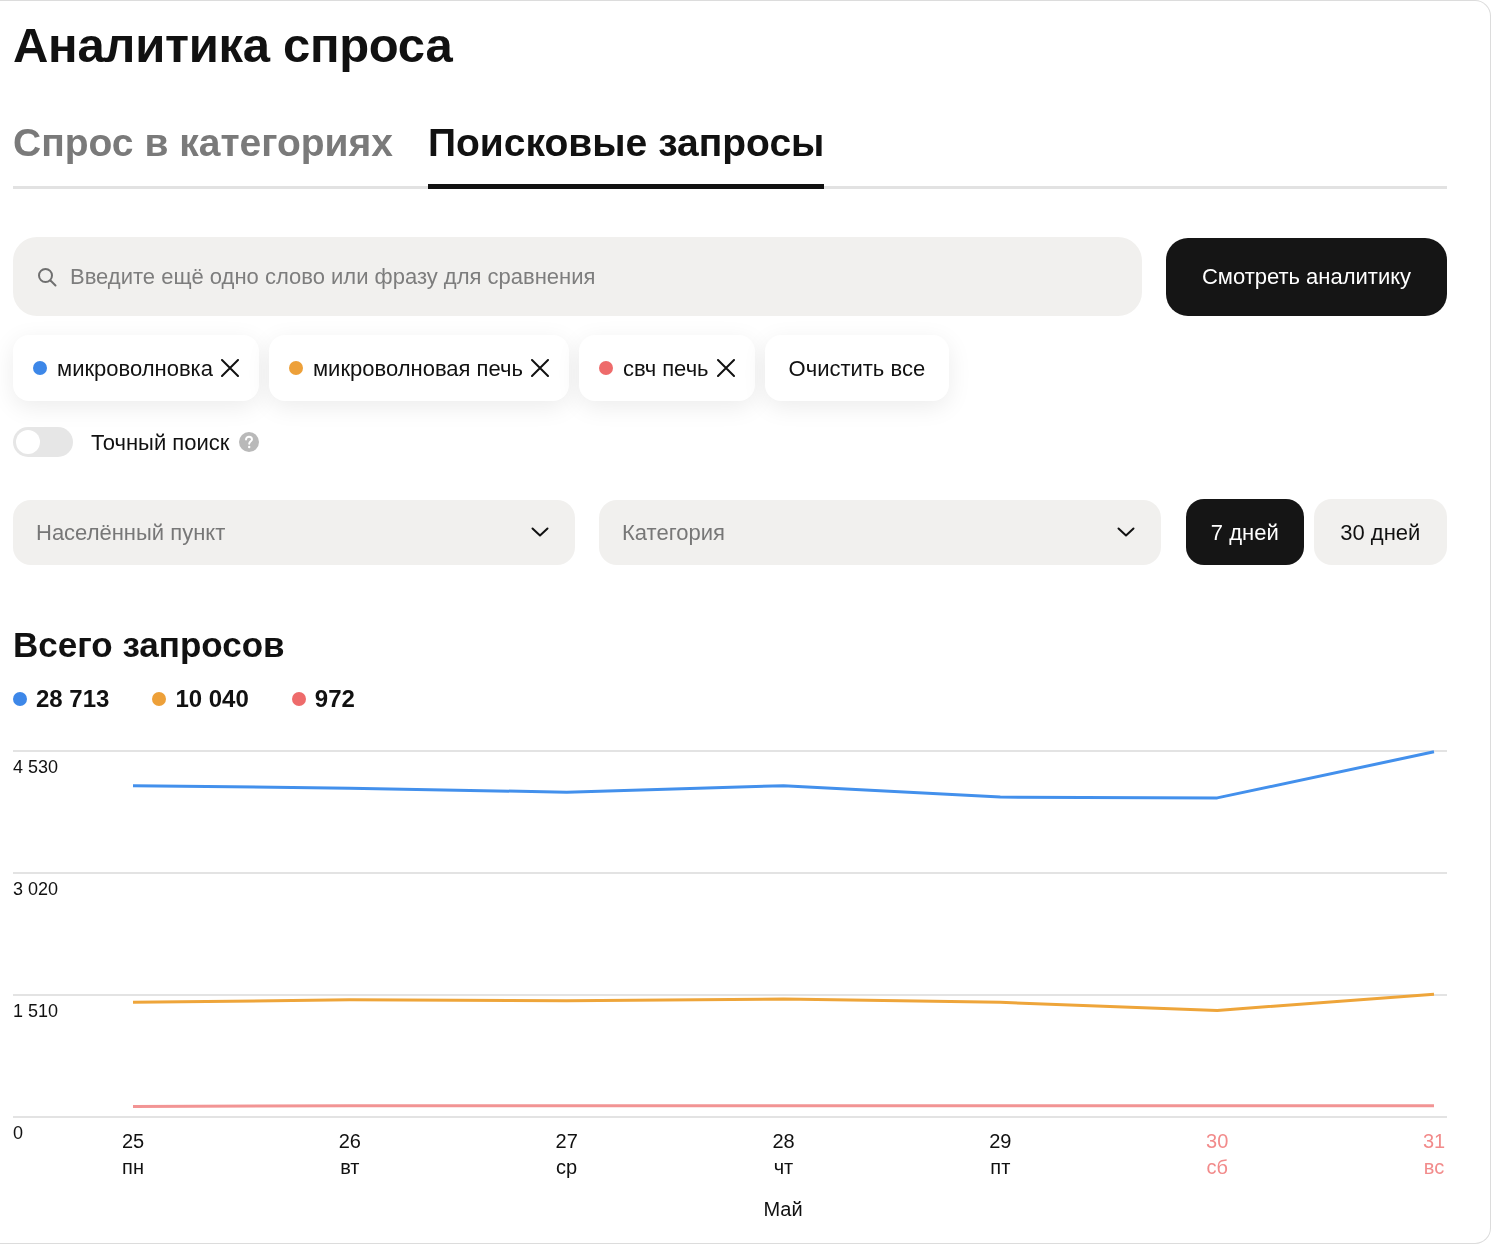 The width and height of the screenshot is (1491, 1244). What do you see at coordinates (43, 442) in the screenshot?
I see `exact-search-toggle` at bounding box center [43, 442].